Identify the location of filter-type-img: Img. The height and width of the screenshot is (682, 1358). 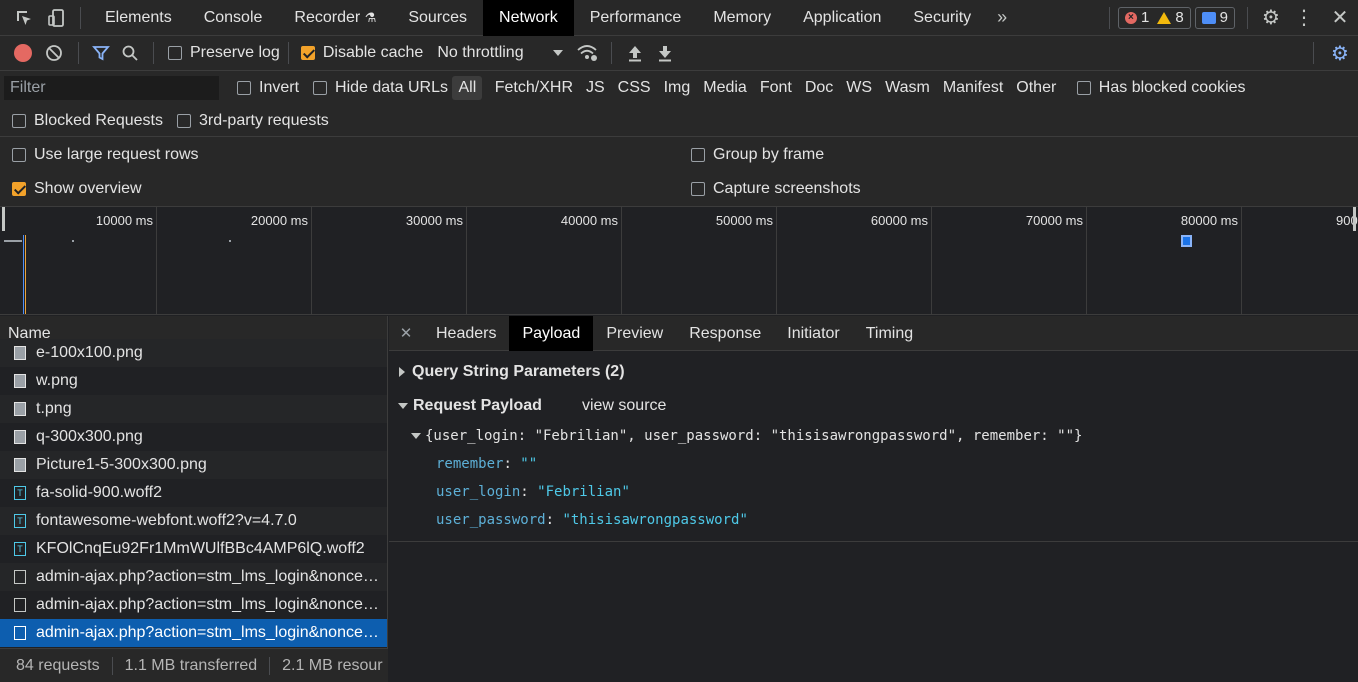
(677, 88).